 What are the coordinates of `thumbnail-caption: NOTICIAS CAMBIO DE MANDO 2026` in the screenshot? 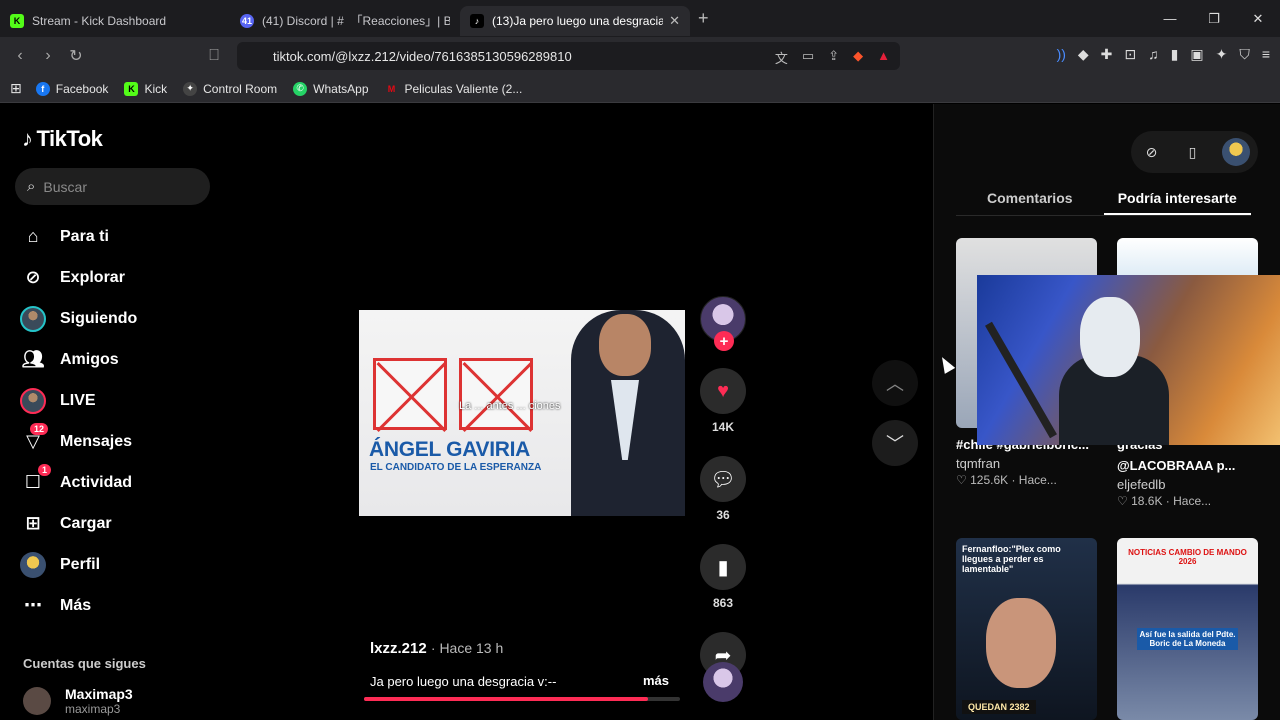 It's located at (1187, 557).